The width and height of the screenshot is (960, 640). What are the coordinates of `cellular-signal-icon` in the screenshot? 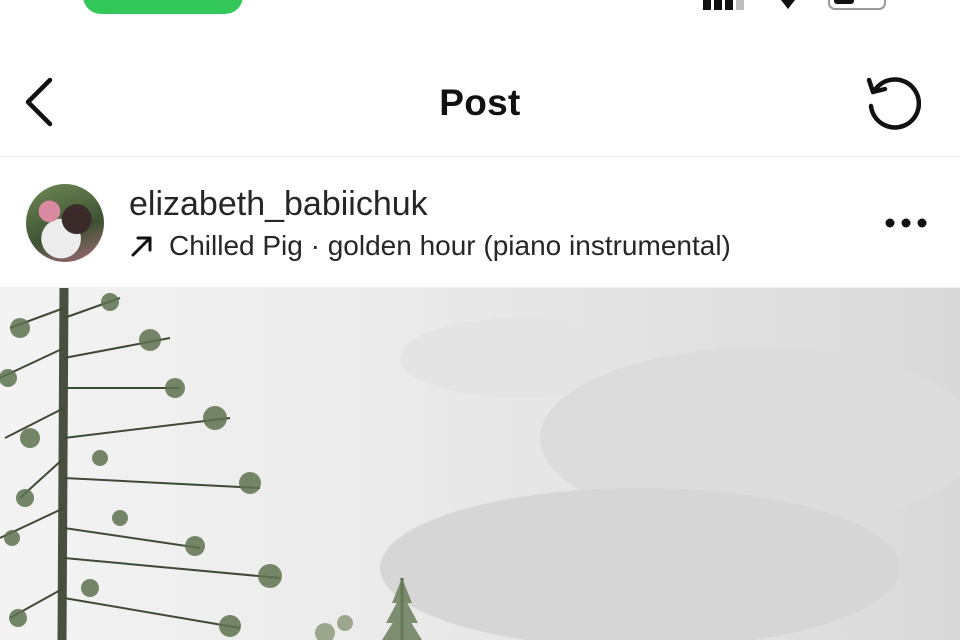 It's located at (723, 5).